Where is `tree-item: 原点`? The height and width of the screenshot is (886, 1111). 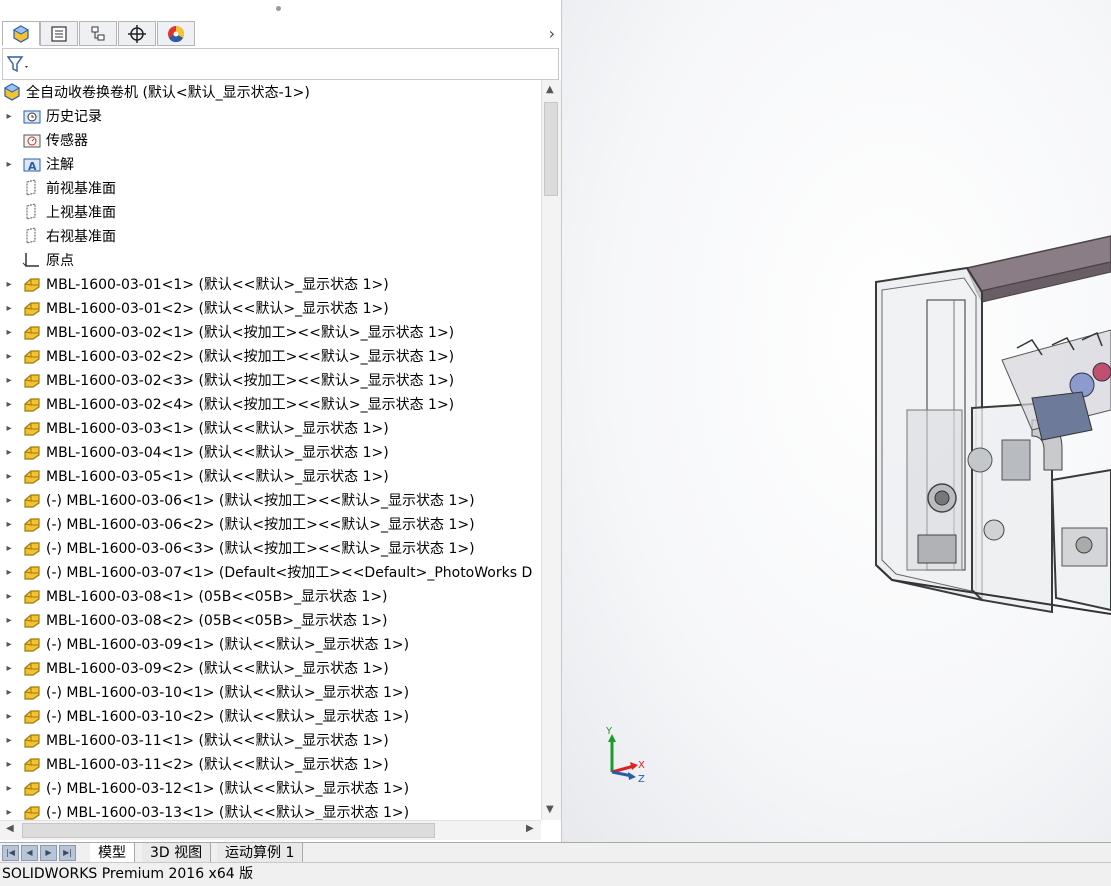
tree-item: 原点 is located at coordinates (37, 260).